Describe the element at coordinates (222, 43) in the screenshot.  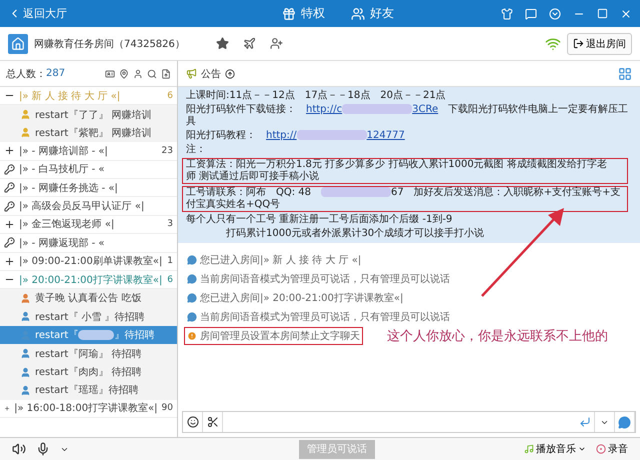
I see `star-icon` at that location.